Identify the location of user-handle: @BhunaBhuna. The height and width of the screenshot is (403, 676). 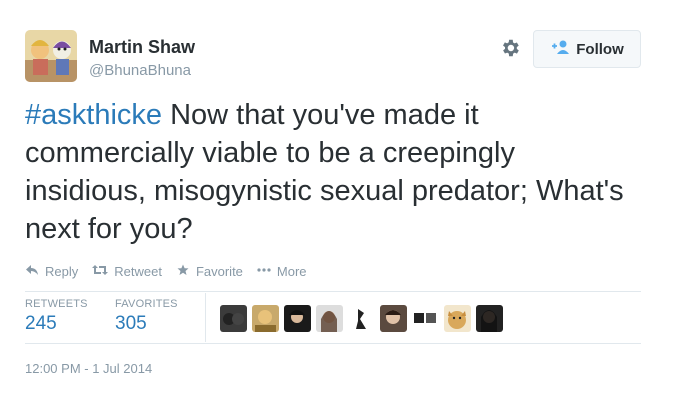
(140, 70).